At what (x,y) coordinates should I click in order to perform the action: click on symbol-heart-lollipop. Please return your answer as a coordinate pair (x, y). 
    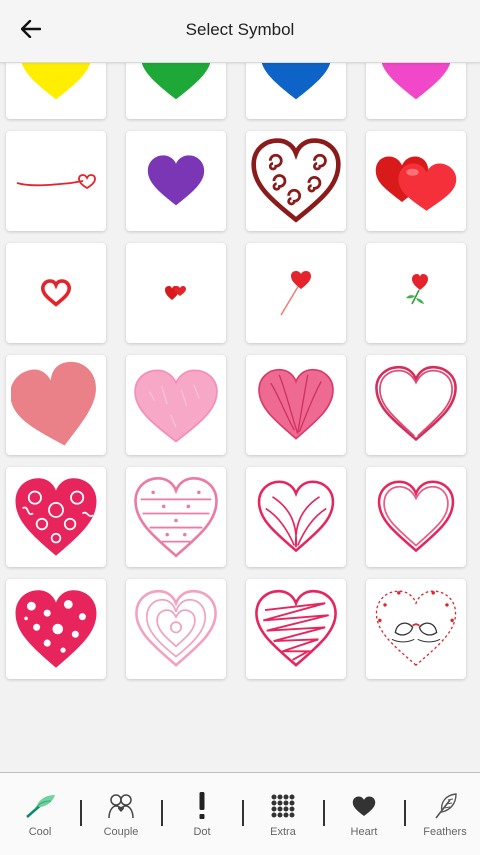
    Looking at the image, I should click on (296, 293).